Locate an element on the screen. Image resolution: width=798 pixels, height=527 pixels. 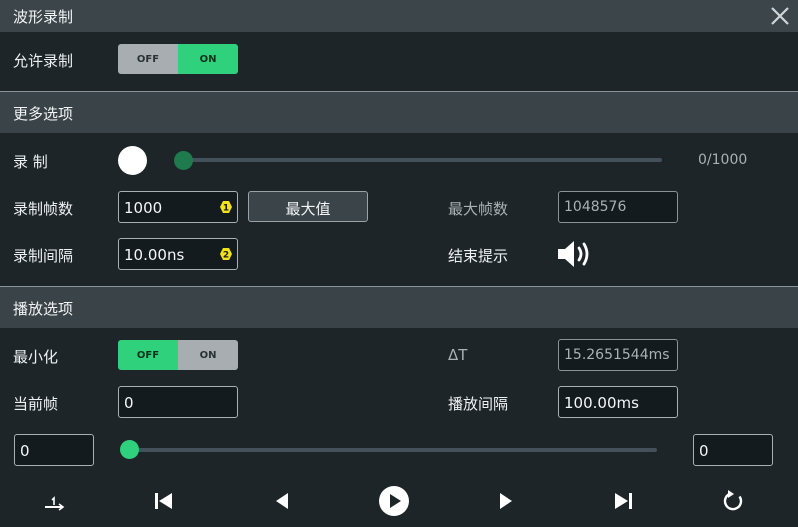
playback-options-title: 播放选项 is located at coordinates (43, 309).